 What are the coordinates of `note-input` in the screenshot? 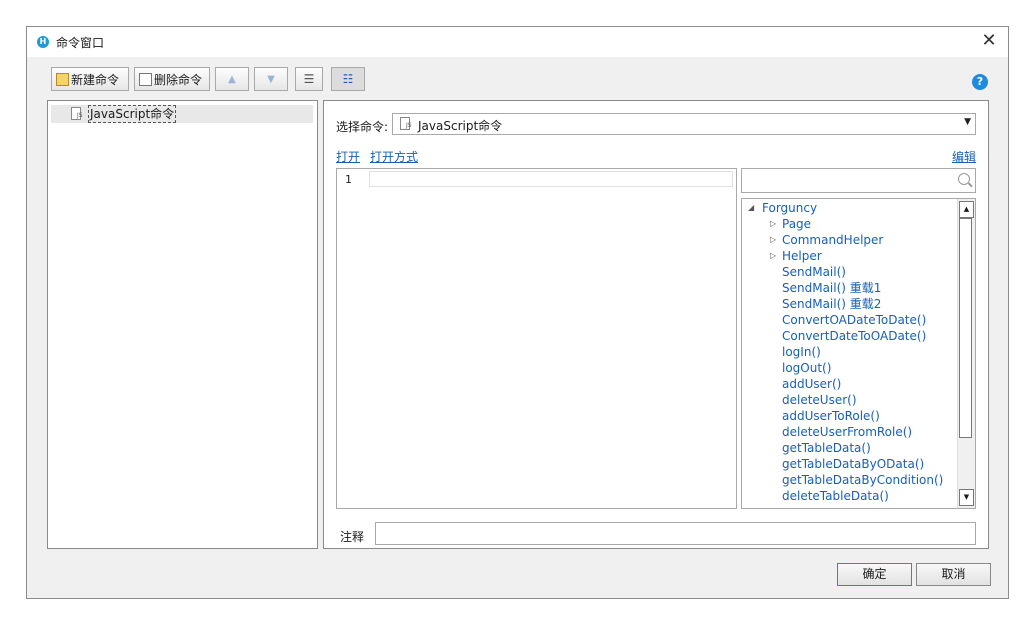 It's located at (675, 533).